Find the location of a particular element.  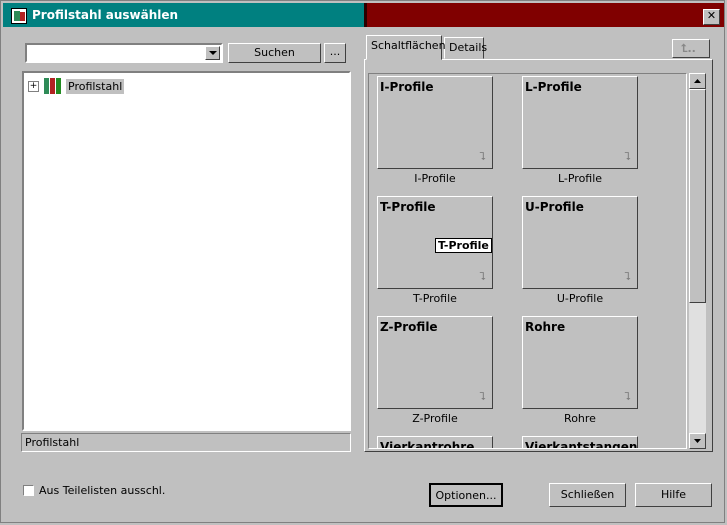

tile-title: T-Profile is located at coordinates (408, 207).